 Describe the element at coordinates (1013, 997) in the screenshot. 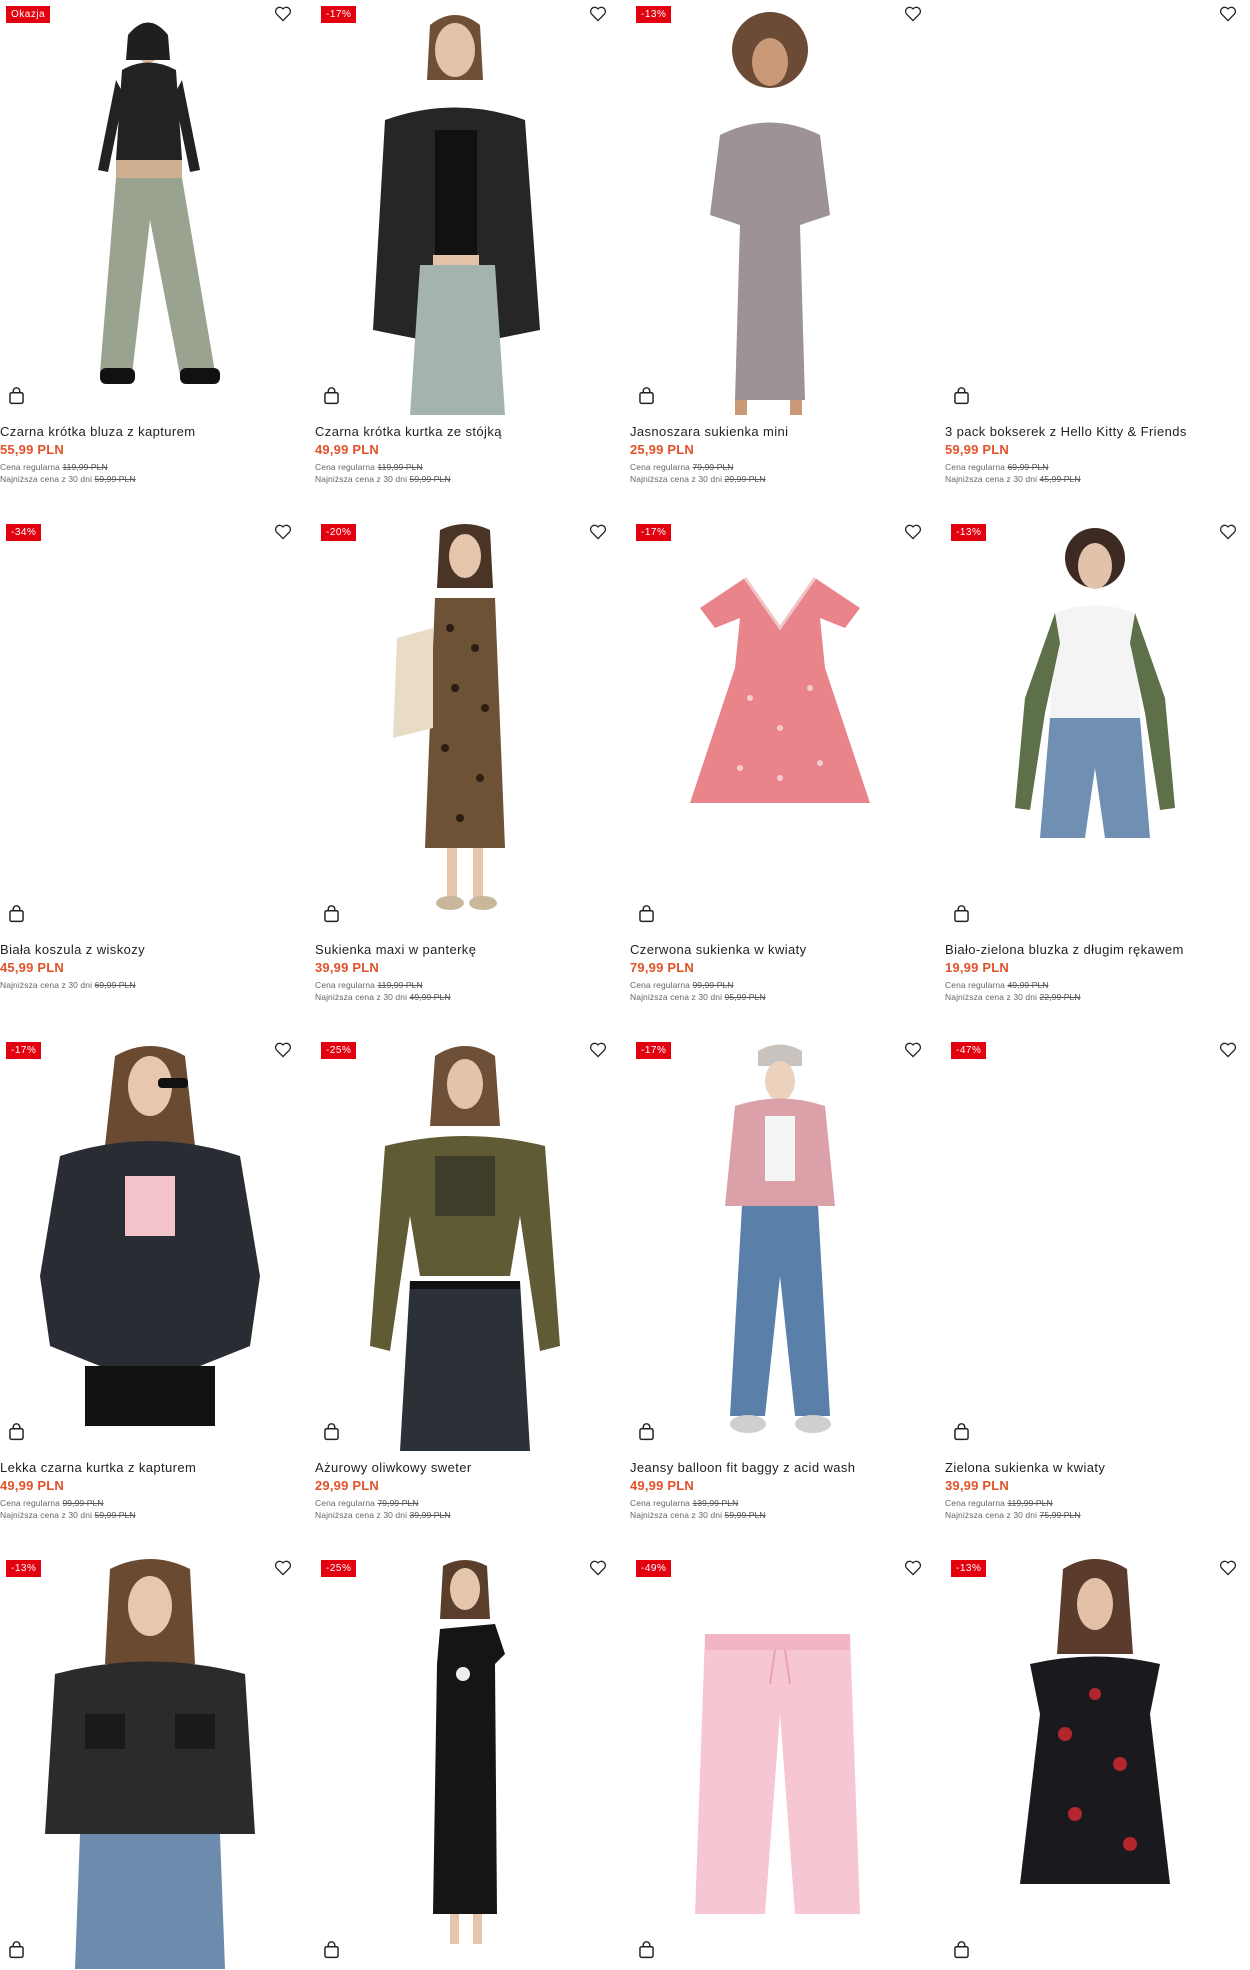

I see `lowest-price-line: Najniższa cena z 30 dni 22,99 PLN` at that location.